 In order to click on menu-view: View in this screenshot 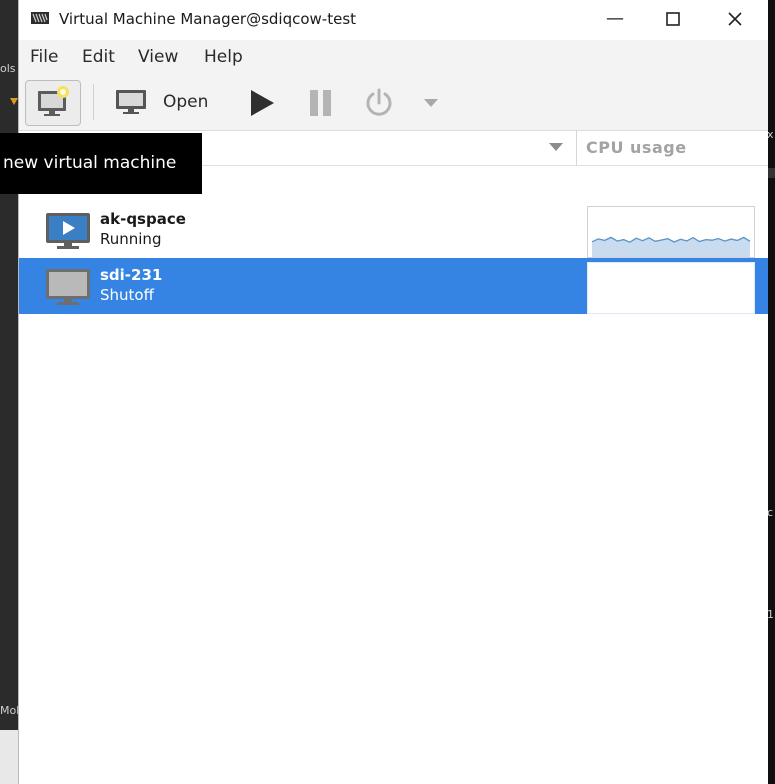, I will do `click(158, 57)`.